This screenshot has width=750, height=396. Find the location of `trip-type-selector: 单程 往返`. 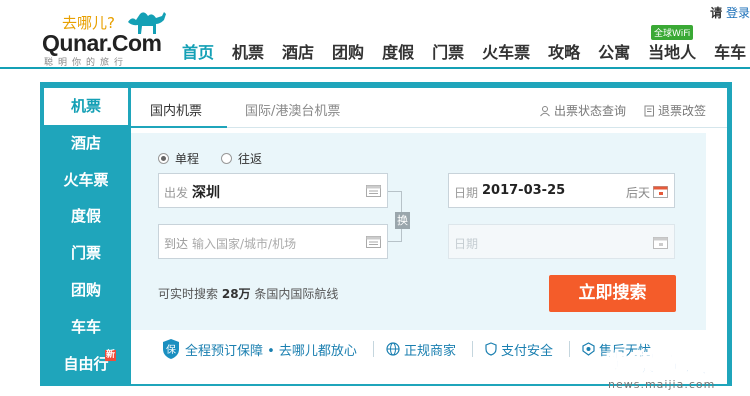

trip-type-selector: 单程 往返 is located at coordinates (221, 158).